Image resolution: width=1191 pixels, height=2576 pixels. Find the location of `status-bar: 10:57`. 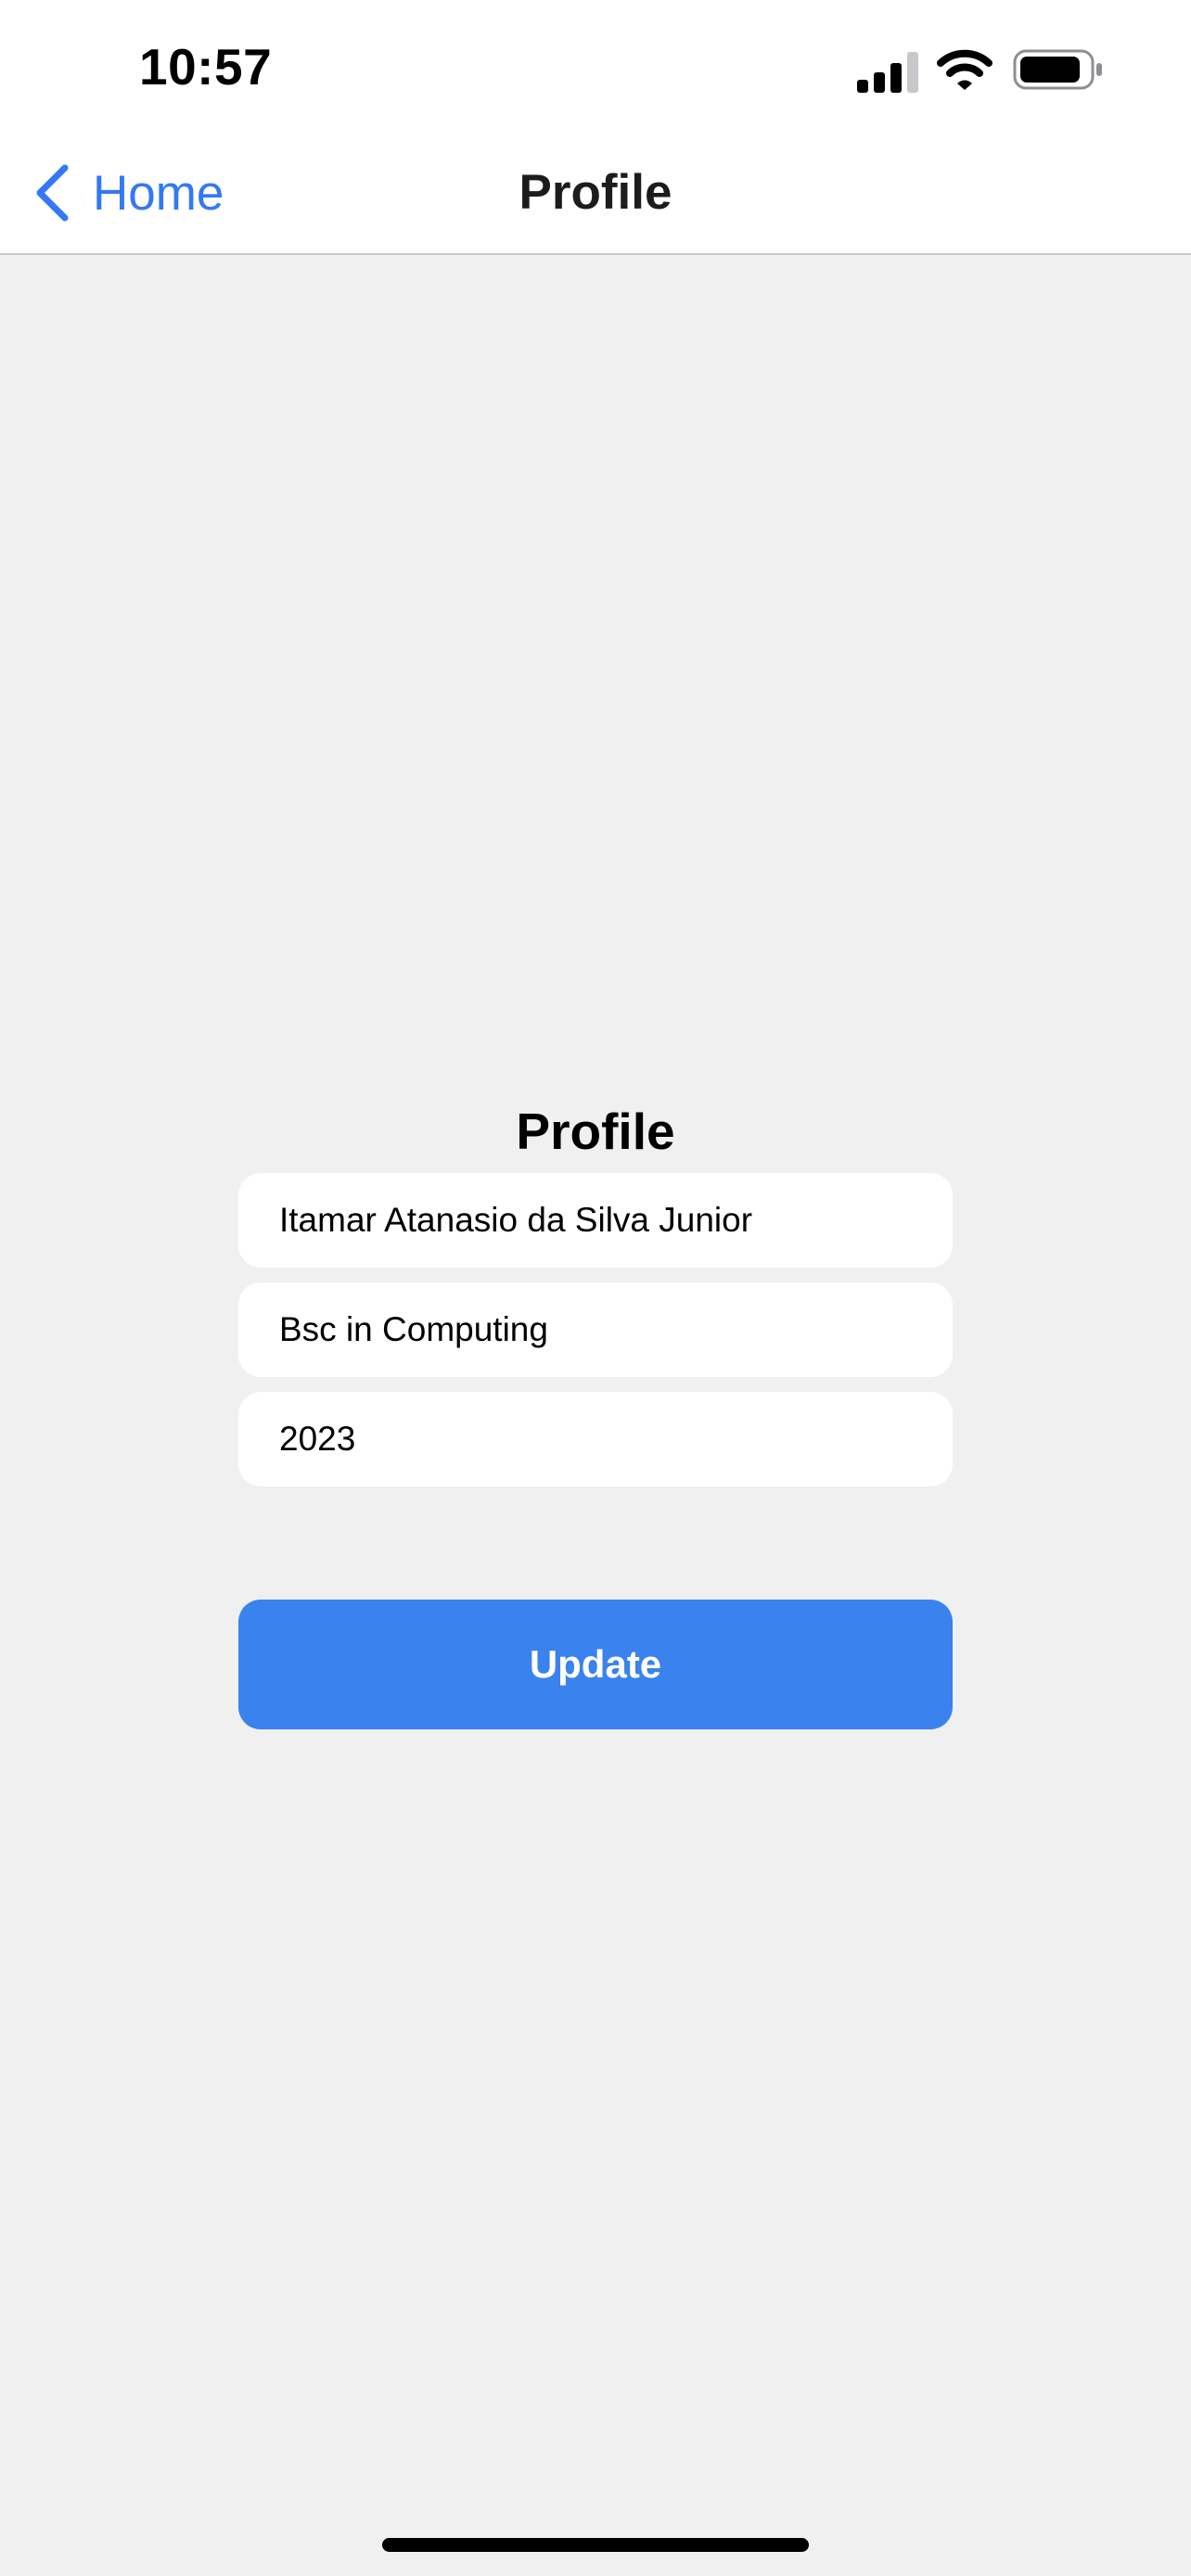

status-bar: 10:57 is located at coordinates (595, 65).